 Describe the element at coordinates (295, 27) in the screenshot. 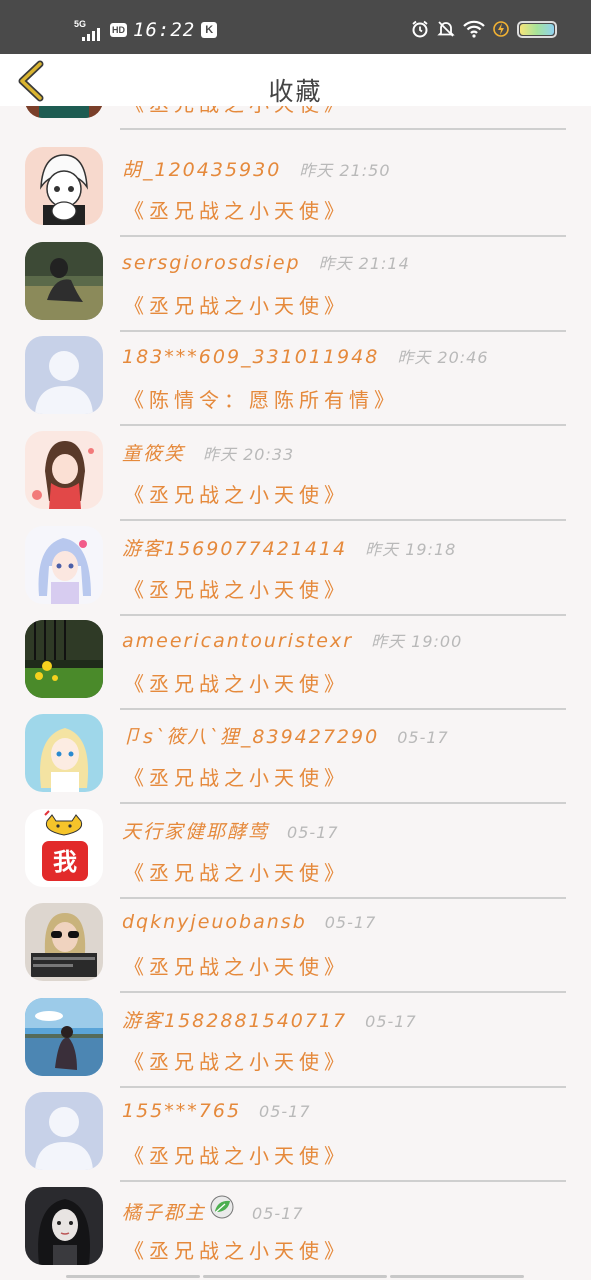

I see `status-bar: 5G HD 16:22 K` at that location.